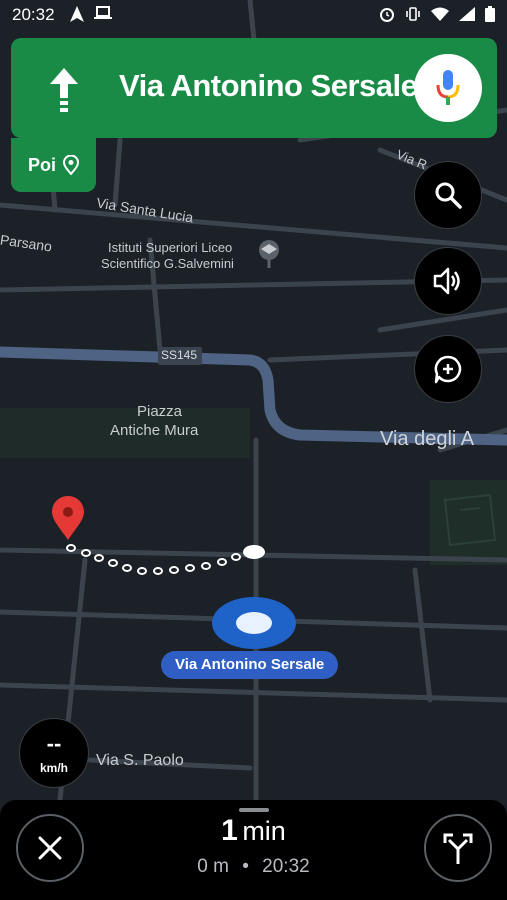  Describe the element at coordinates (286, 866) in the screenshot. I see `arrival-time: 20:32` at that location.